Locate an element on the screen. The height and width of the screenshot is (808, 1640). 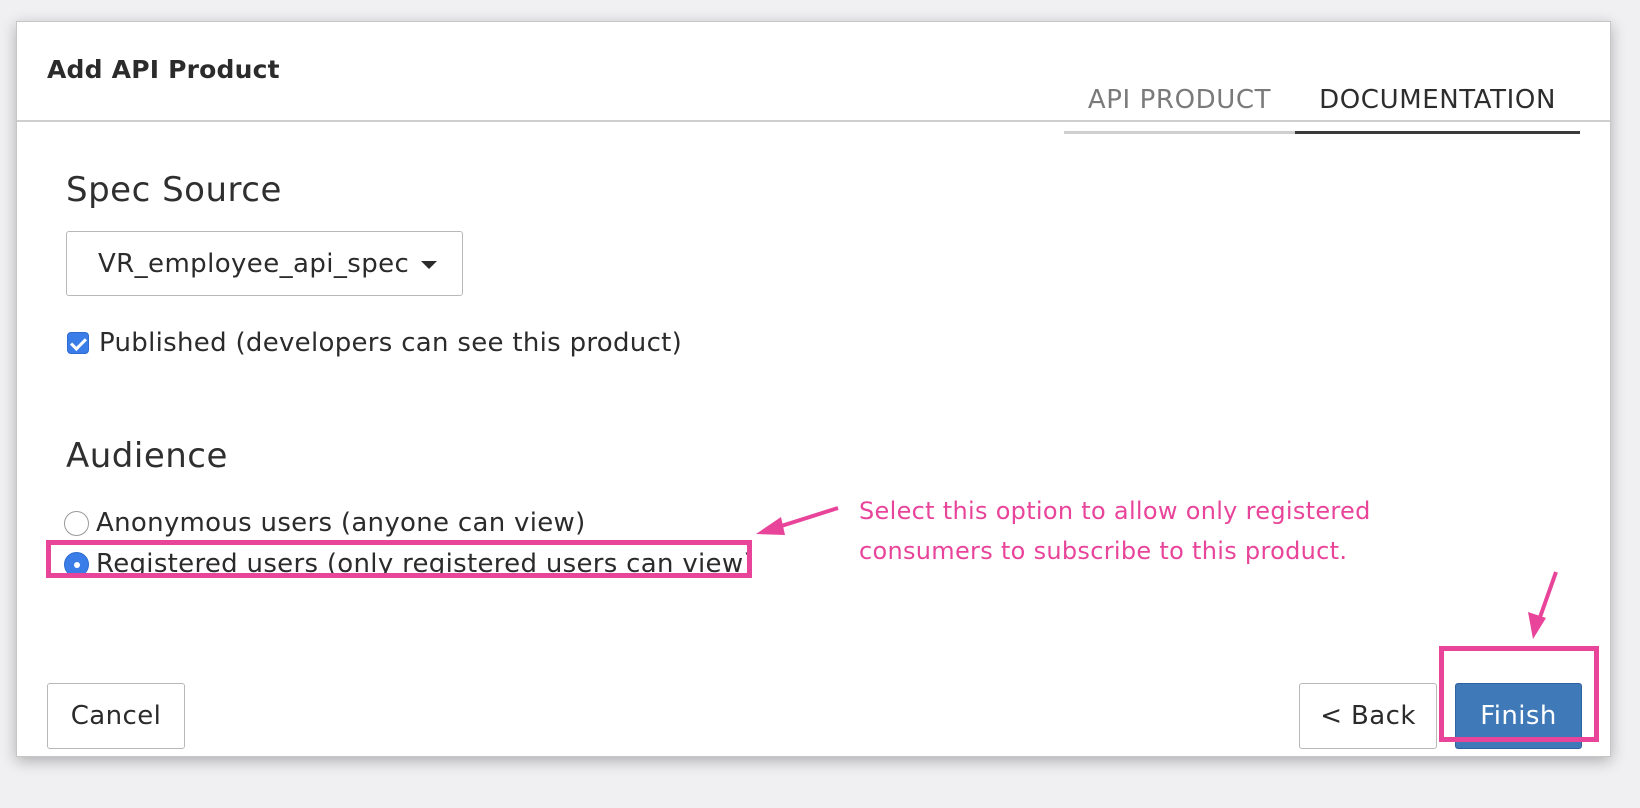
annotation-arrows is located at coordinates (1157, 572).